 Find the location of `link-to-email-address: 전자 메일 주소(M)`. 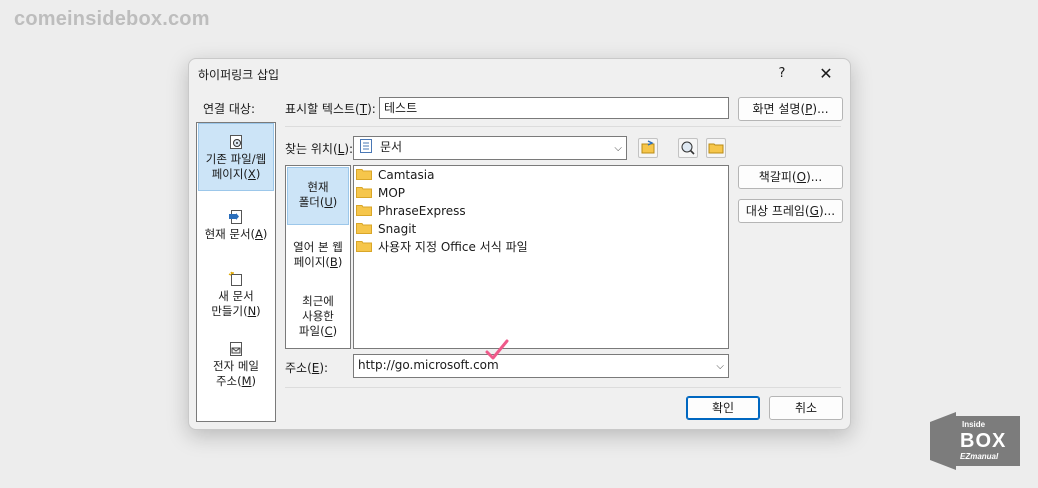

link-to-email-address: 전자 메일 주소(M) is located at coordinates (236, 365).